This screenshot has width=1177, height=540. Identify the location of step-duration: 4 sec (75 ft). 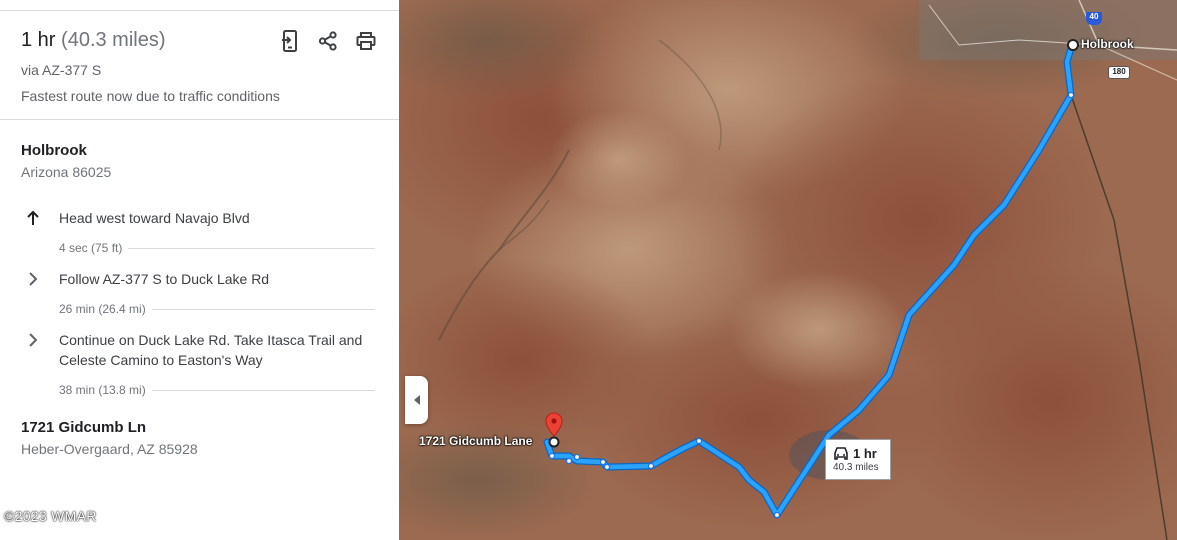
(91, 248).